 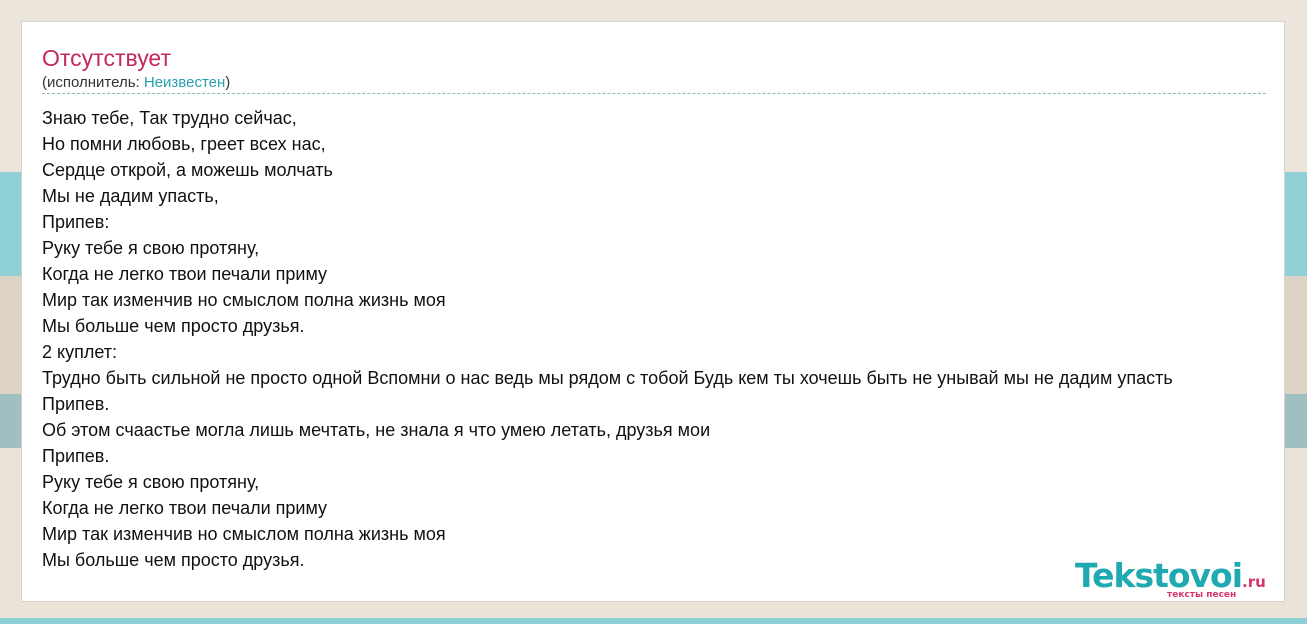 What do you see at coordinates (169, 118) in the screenshot?
I see `lyric-line: Знаю тебе, Так трудно сейчас,` at bounding box center [169, 118].